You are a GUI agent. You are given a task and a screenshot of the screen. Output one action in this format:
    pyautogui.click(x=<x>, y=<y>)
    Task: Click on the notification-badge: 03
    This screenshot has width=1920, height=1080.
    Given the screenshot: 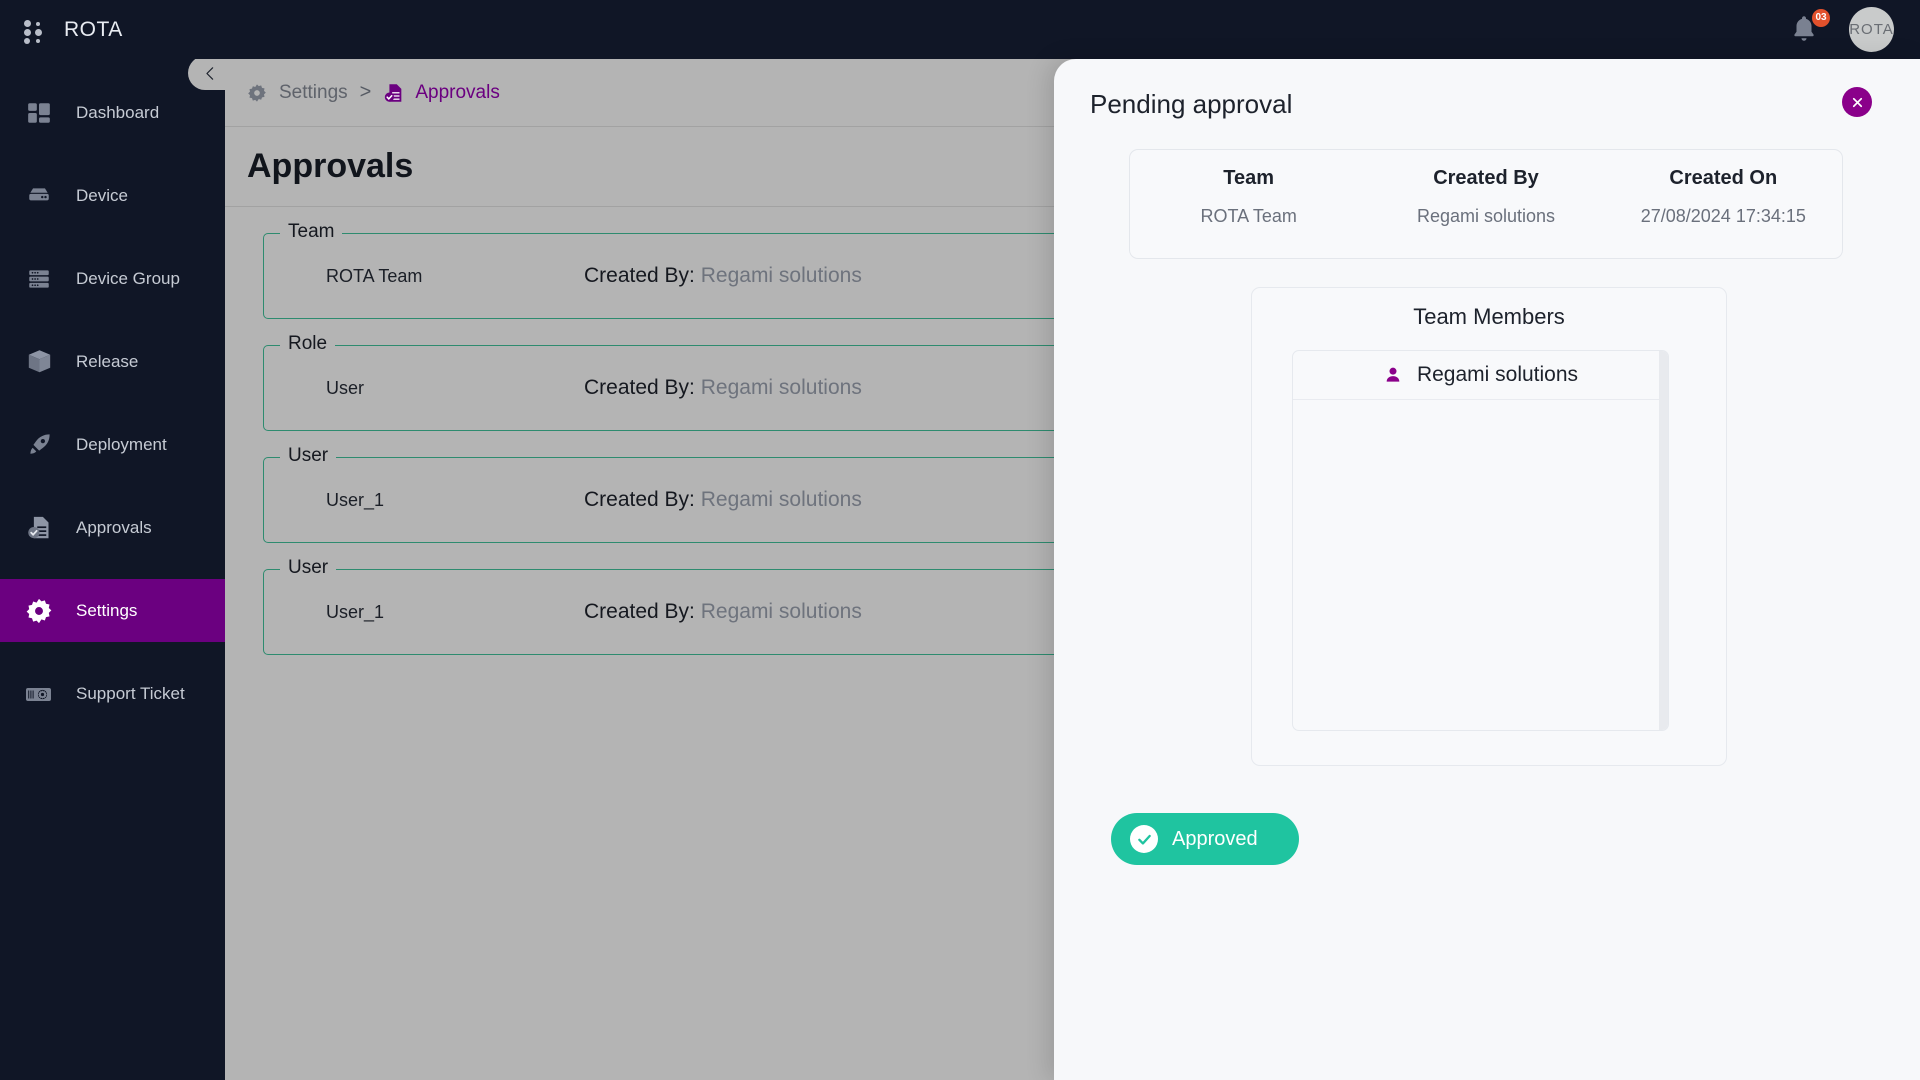 What is the action you would take?
    pyautogui.click(x=1821, y=17)
    